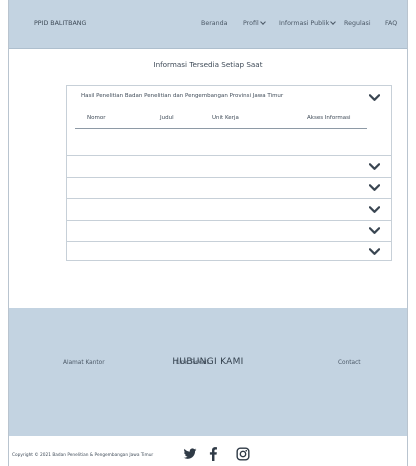 The height and width of the screenshot is (466, 416). I want to click on column-header-nomor: Nomor, so click(96, 118).